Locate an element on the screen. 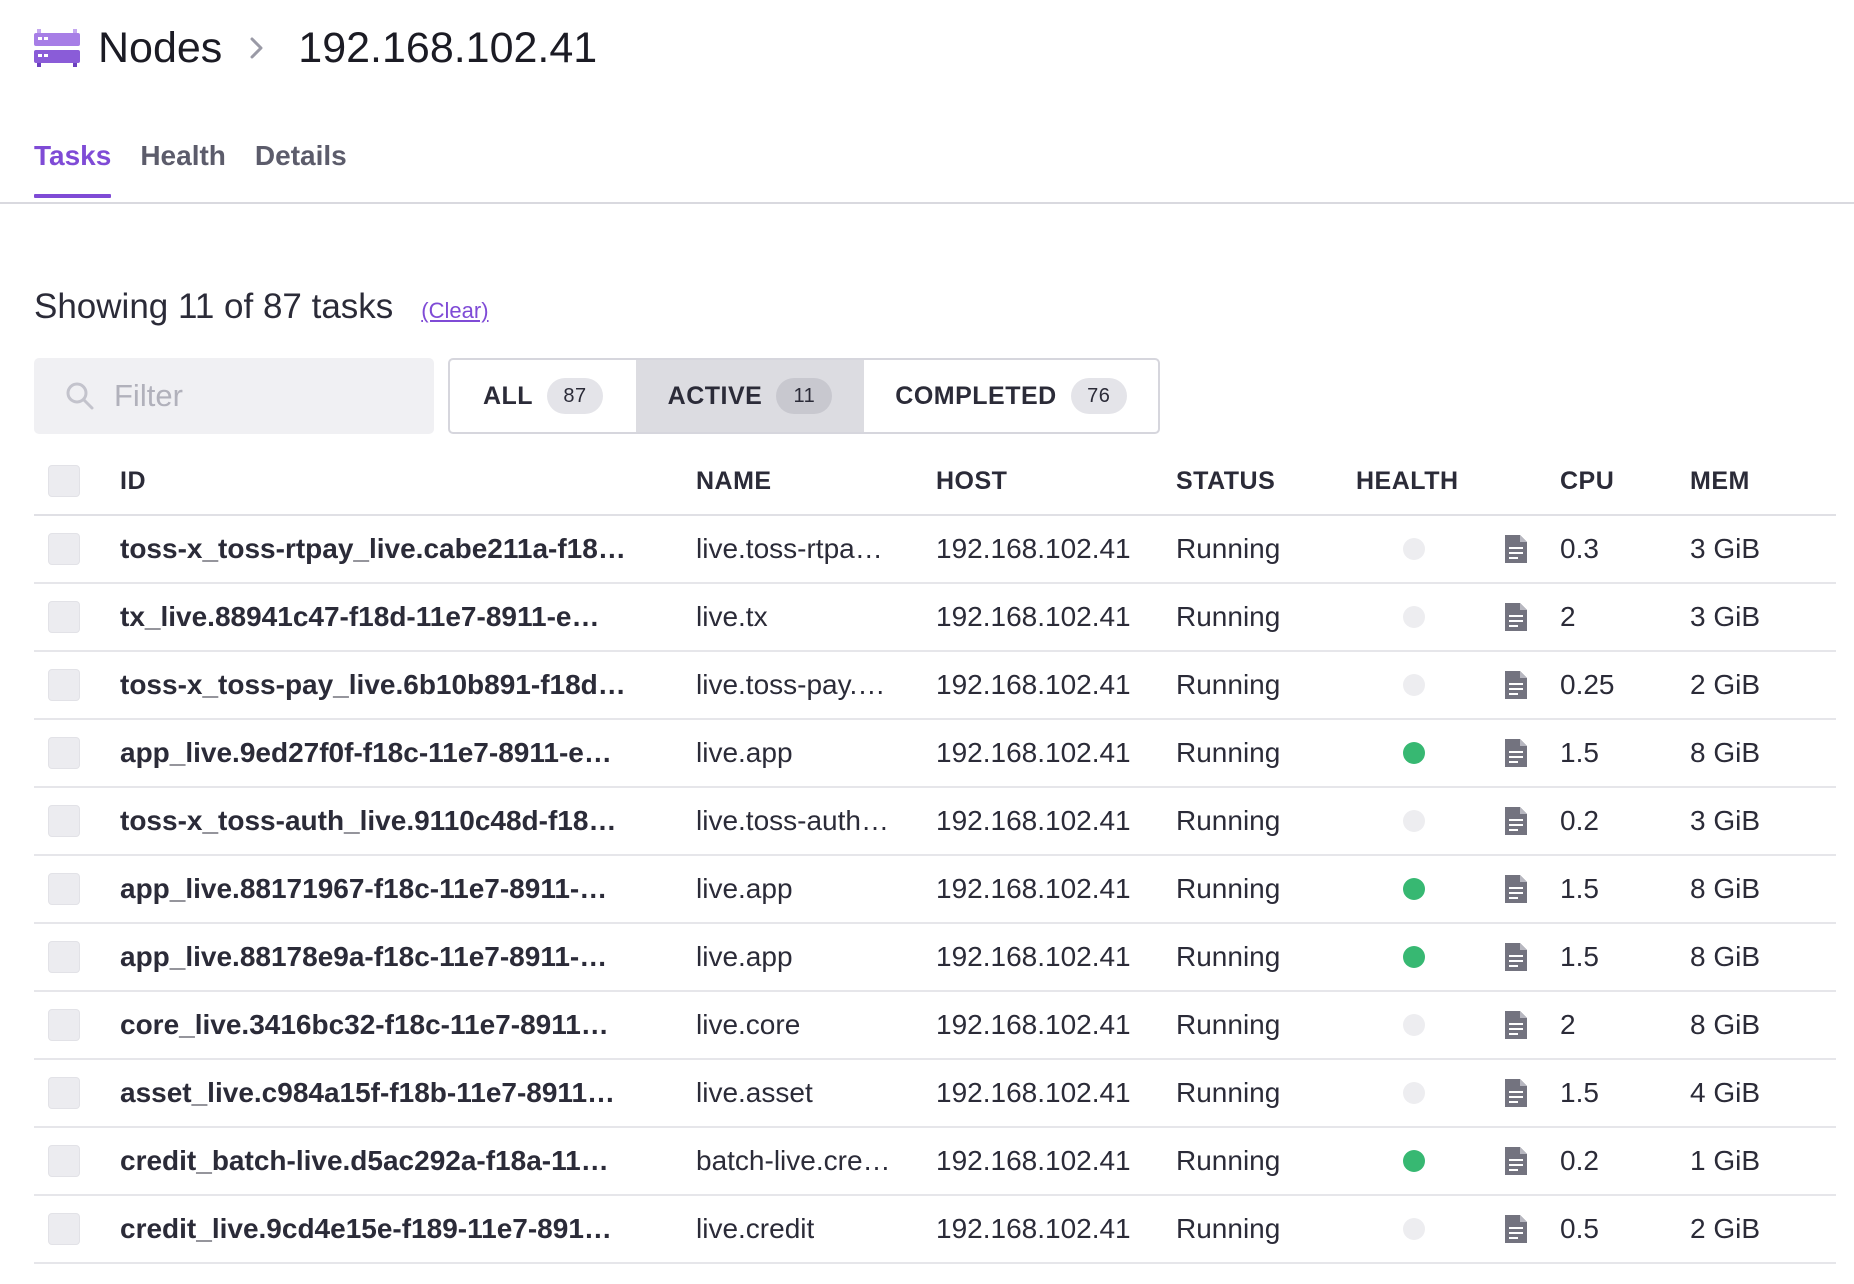 The height and width of the screenshot is (1284, 1854). column-header-host: HOST is located at coordinates (1051, 481).